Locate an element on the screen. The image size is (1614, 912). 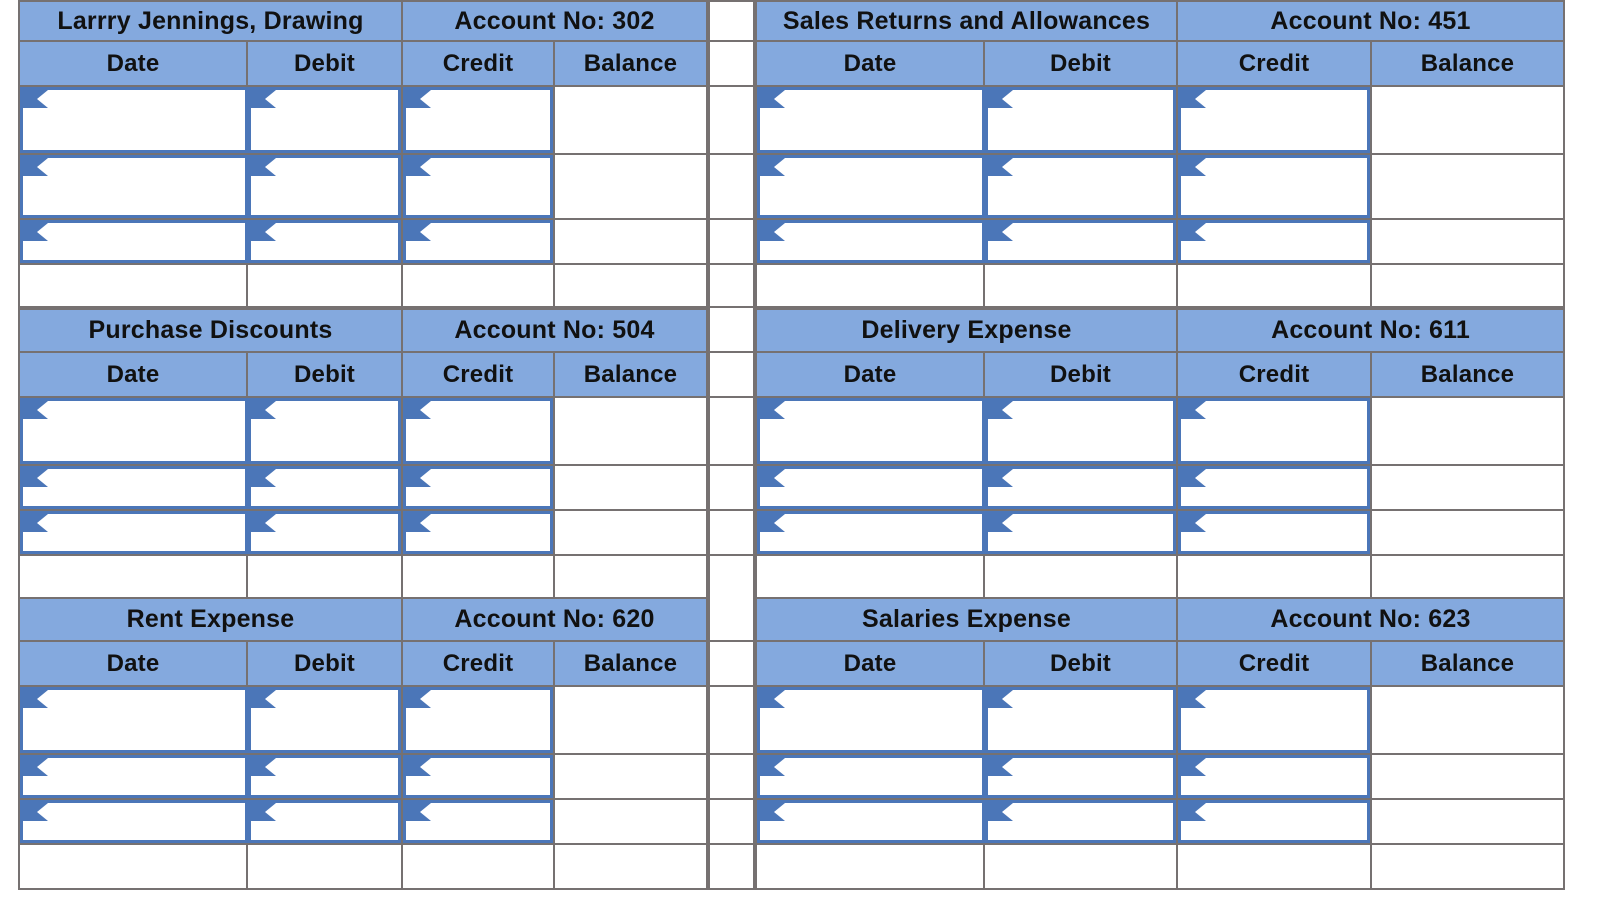
cell-credit-r1-sales-returns-and-allowances is located at coordinates (1275, 121).